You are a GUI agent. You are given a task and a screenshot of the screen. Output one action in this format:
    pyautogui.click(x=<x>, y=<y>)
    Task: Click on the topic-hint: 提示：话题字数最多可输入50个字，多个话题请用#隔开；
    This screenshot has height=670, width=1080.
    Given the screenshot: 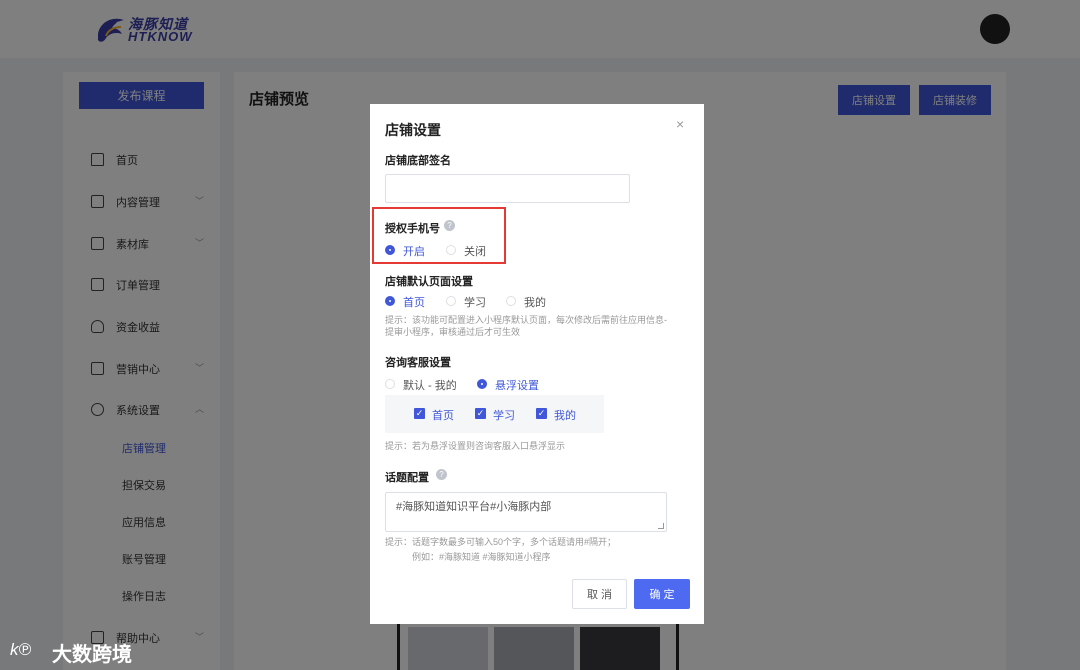 What is the action you would take?
    pyautogui.click(x=501, y=542)
    